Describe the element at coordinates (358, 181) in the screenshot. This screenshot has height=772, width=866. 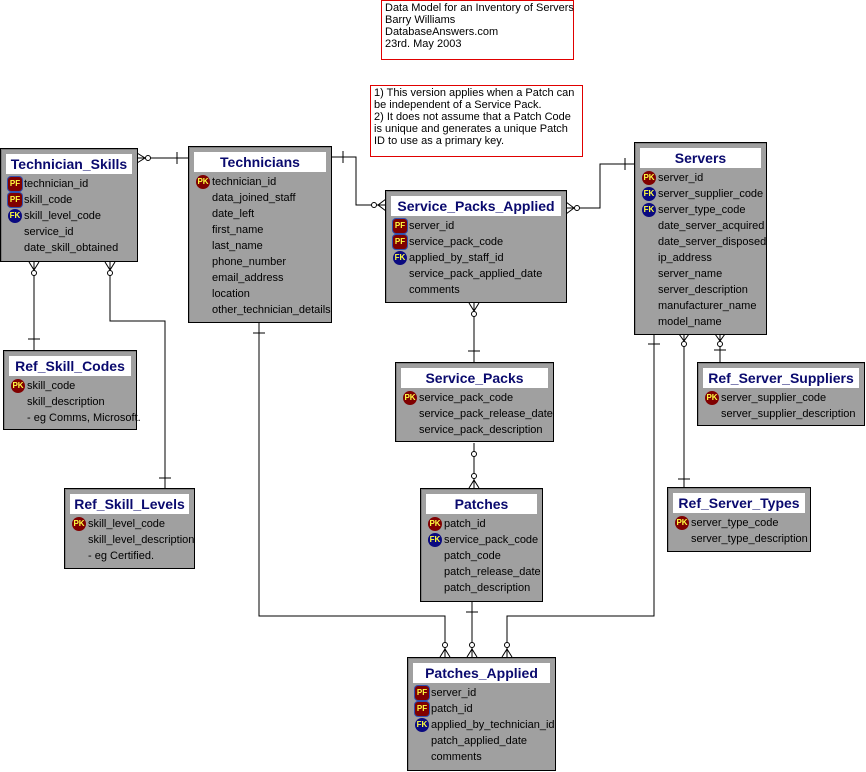
I see `rel-technicians-service-packs-applied` at that location.